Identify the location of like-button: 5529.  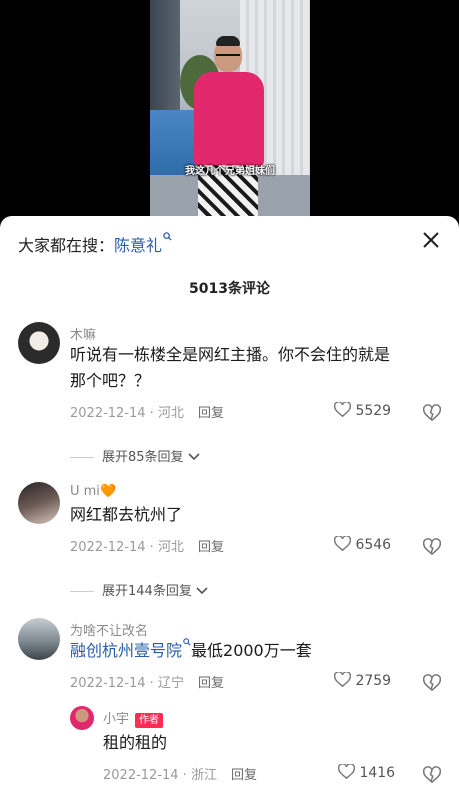
(362, 410).